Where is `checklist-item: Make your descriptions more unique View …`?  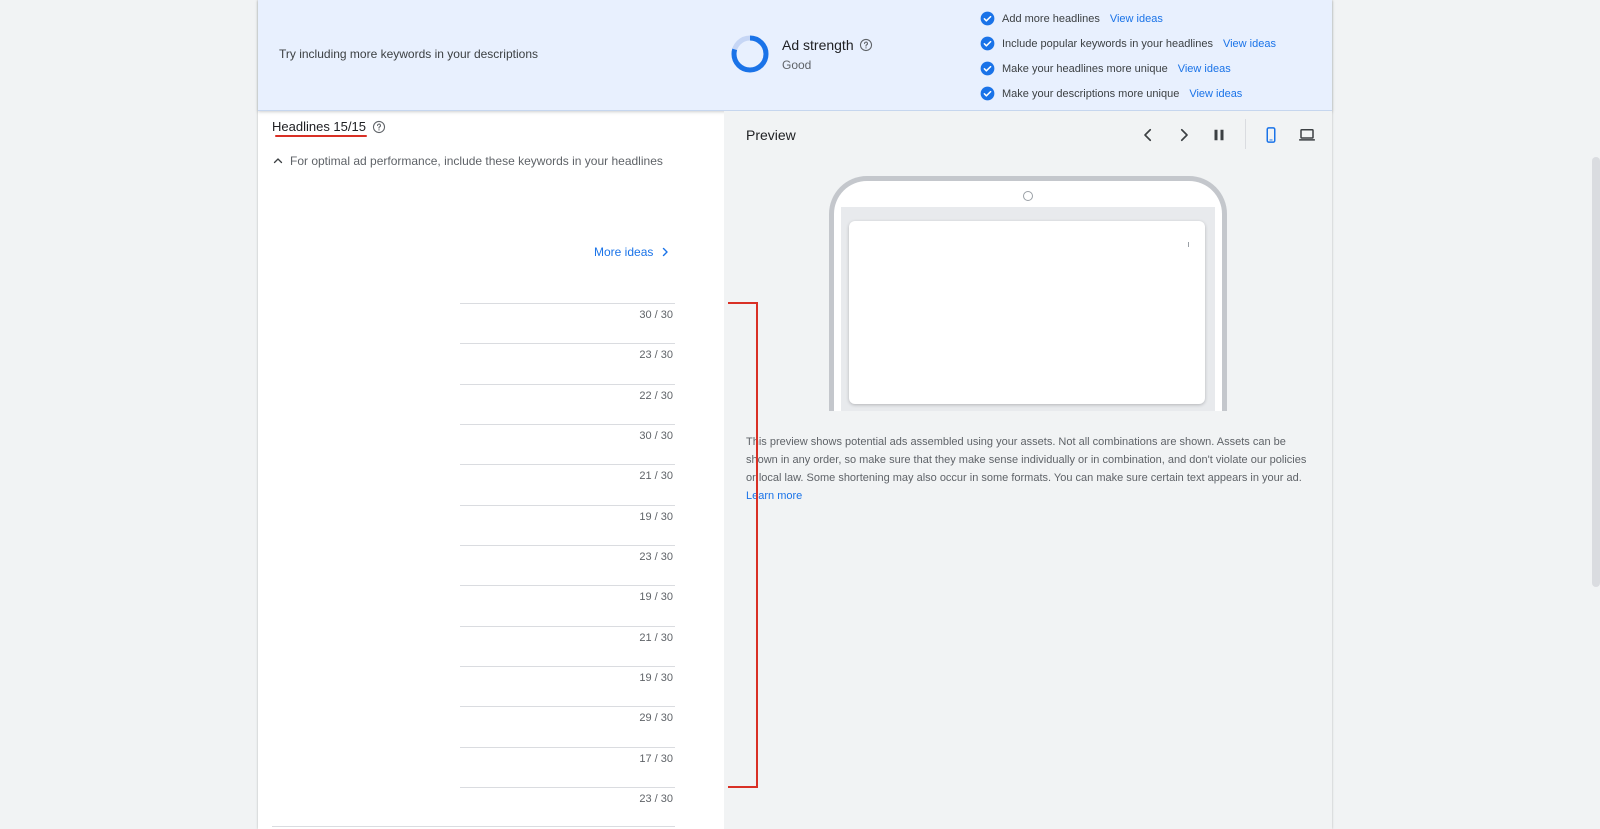
checklist-item: Make your descriptions more unique View … is located at coordinates (1128, 93).